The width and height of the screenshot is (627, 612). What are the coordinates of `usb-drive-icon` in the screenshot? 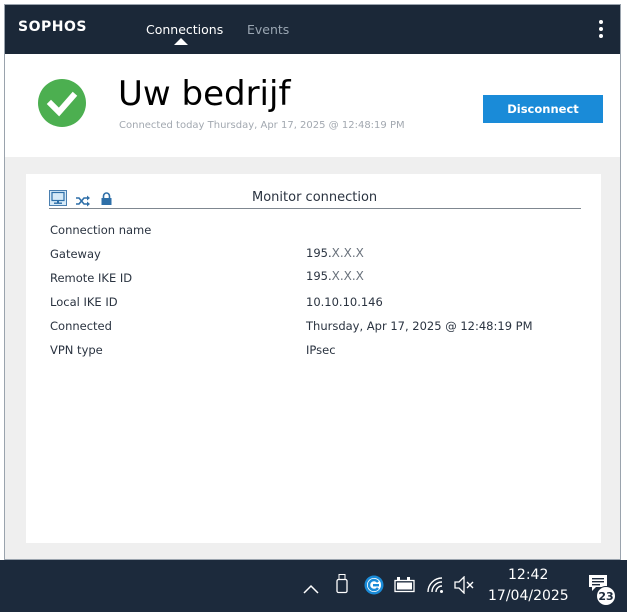 It's located at (342, 586).